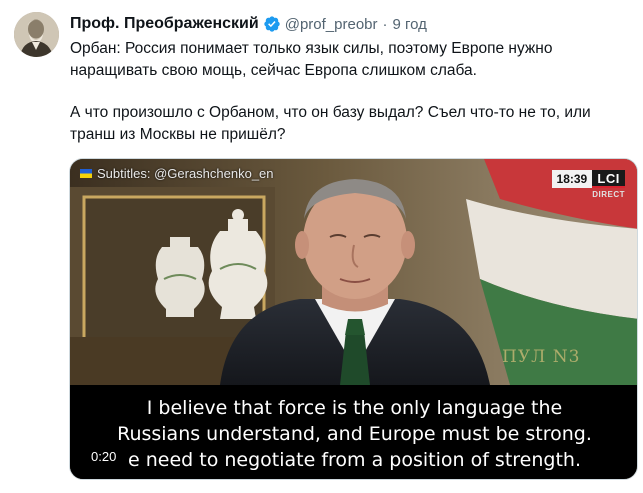 The image size is (643, 493). Describe the element at coordinates (164, 24) in the screenshot. I see `author-display-name: Проф. Преображенский` at that location.